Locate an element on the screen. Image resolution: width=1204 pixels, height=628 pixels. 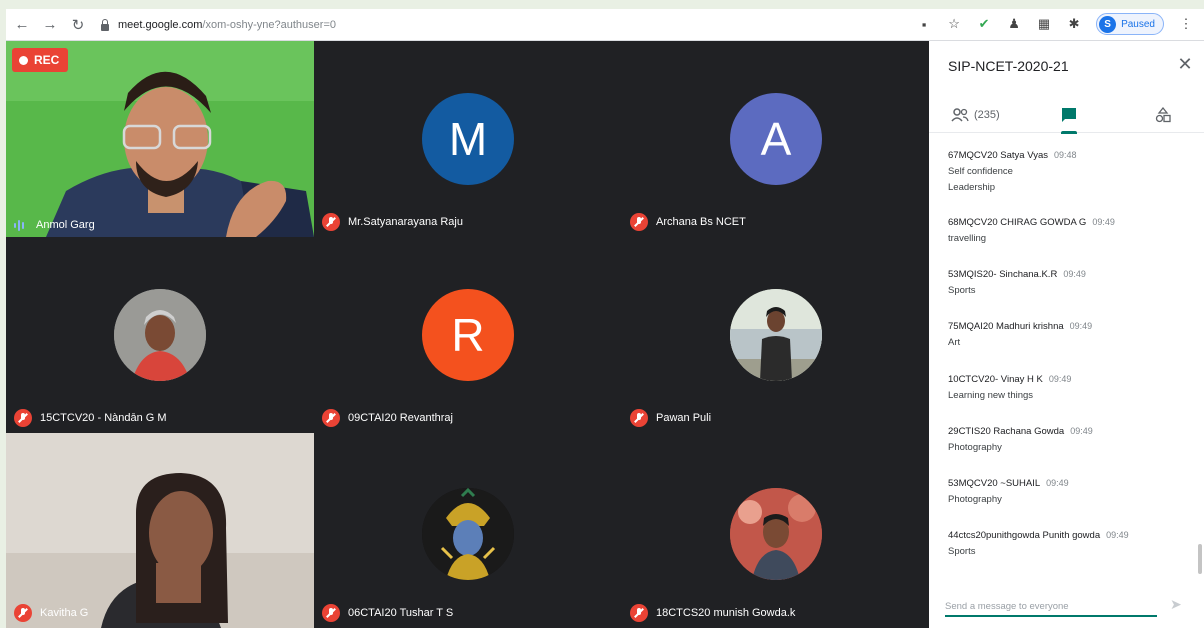
participant-nameplate: Anmol Garg is located at coordinates (54, 225).